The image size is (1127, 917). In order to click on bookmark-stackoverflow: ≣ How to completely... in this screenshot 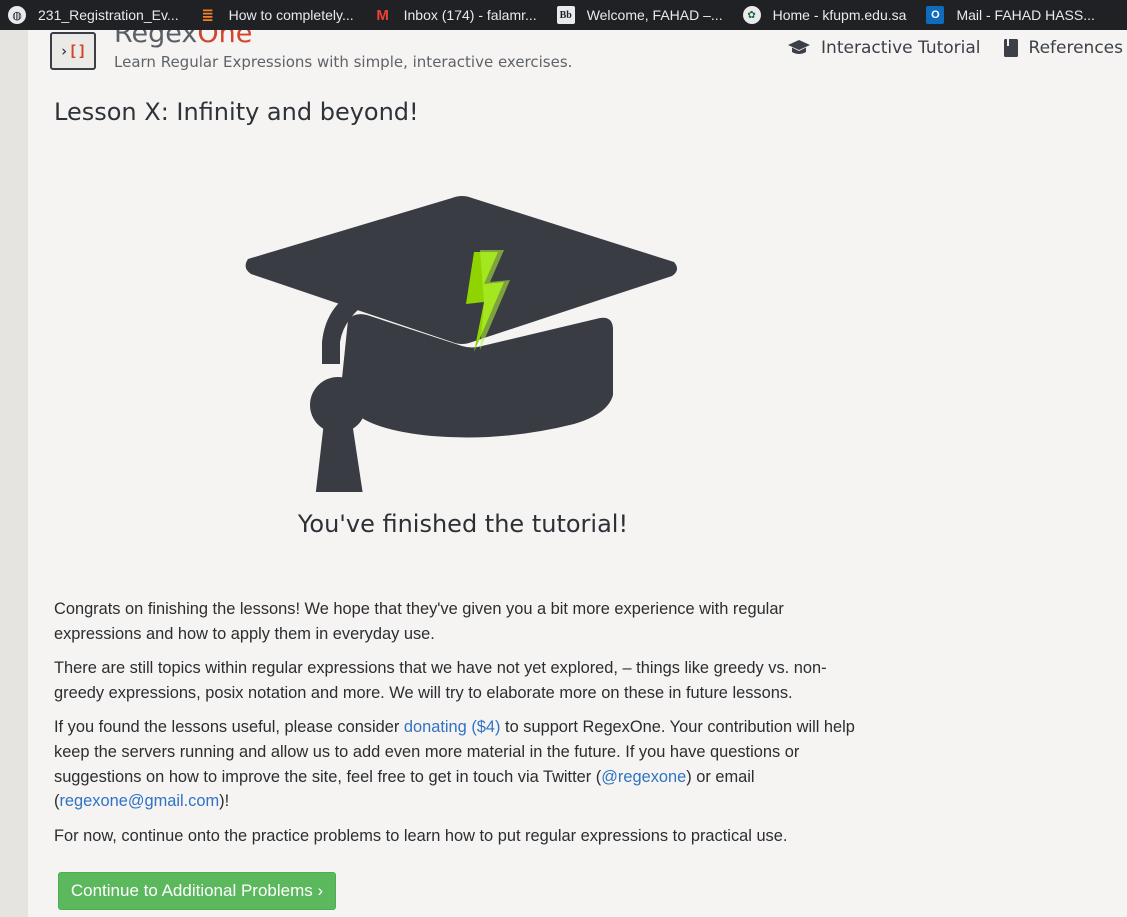, I will do `click(276, 15)`.